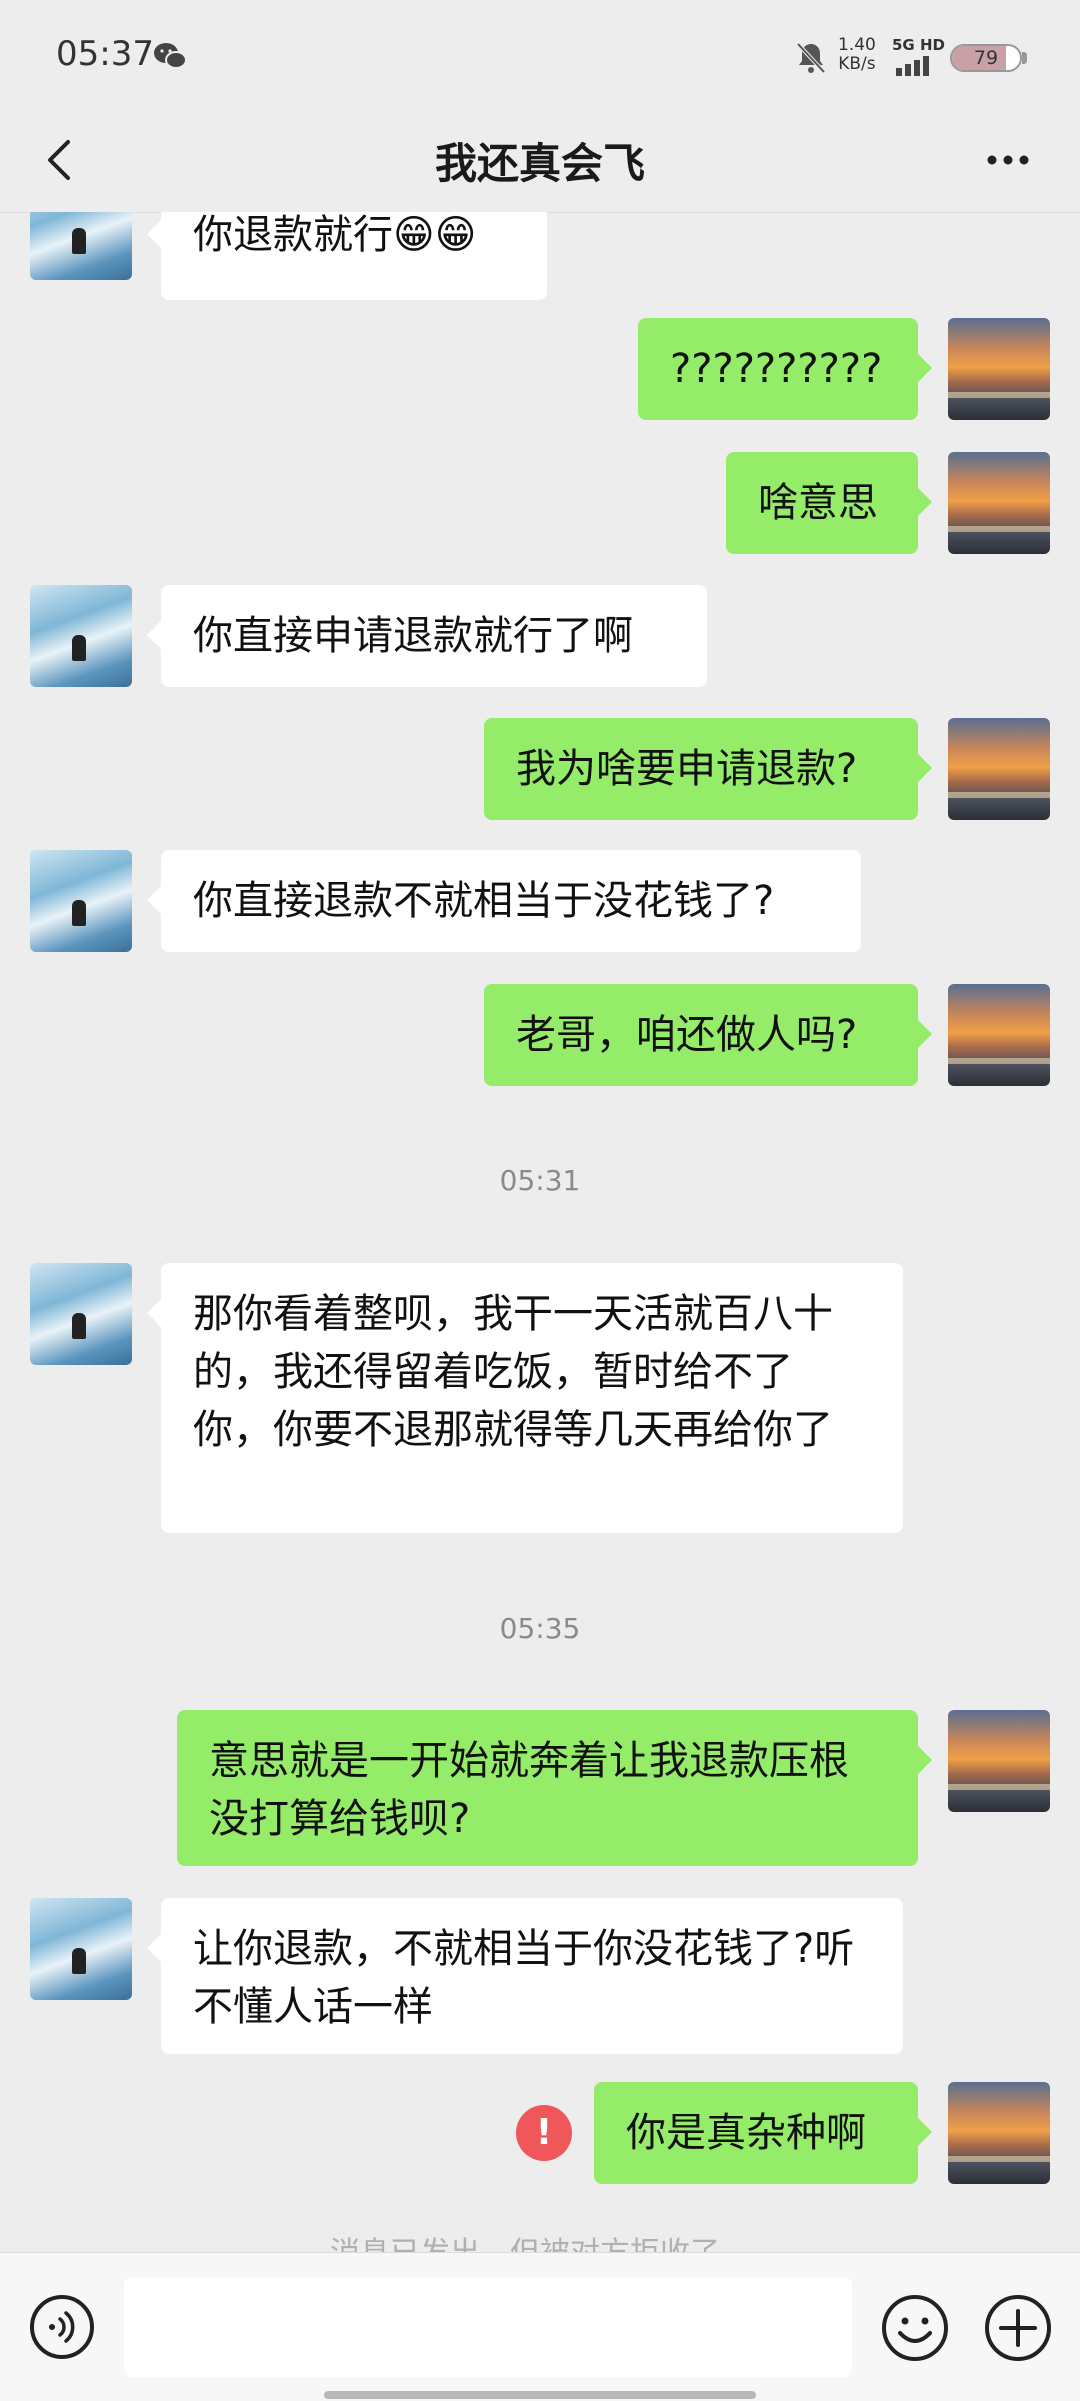 This screenshot has width=1080, height=2401. I want to click on chat-header: 我还真会飞, so click(540, 161).